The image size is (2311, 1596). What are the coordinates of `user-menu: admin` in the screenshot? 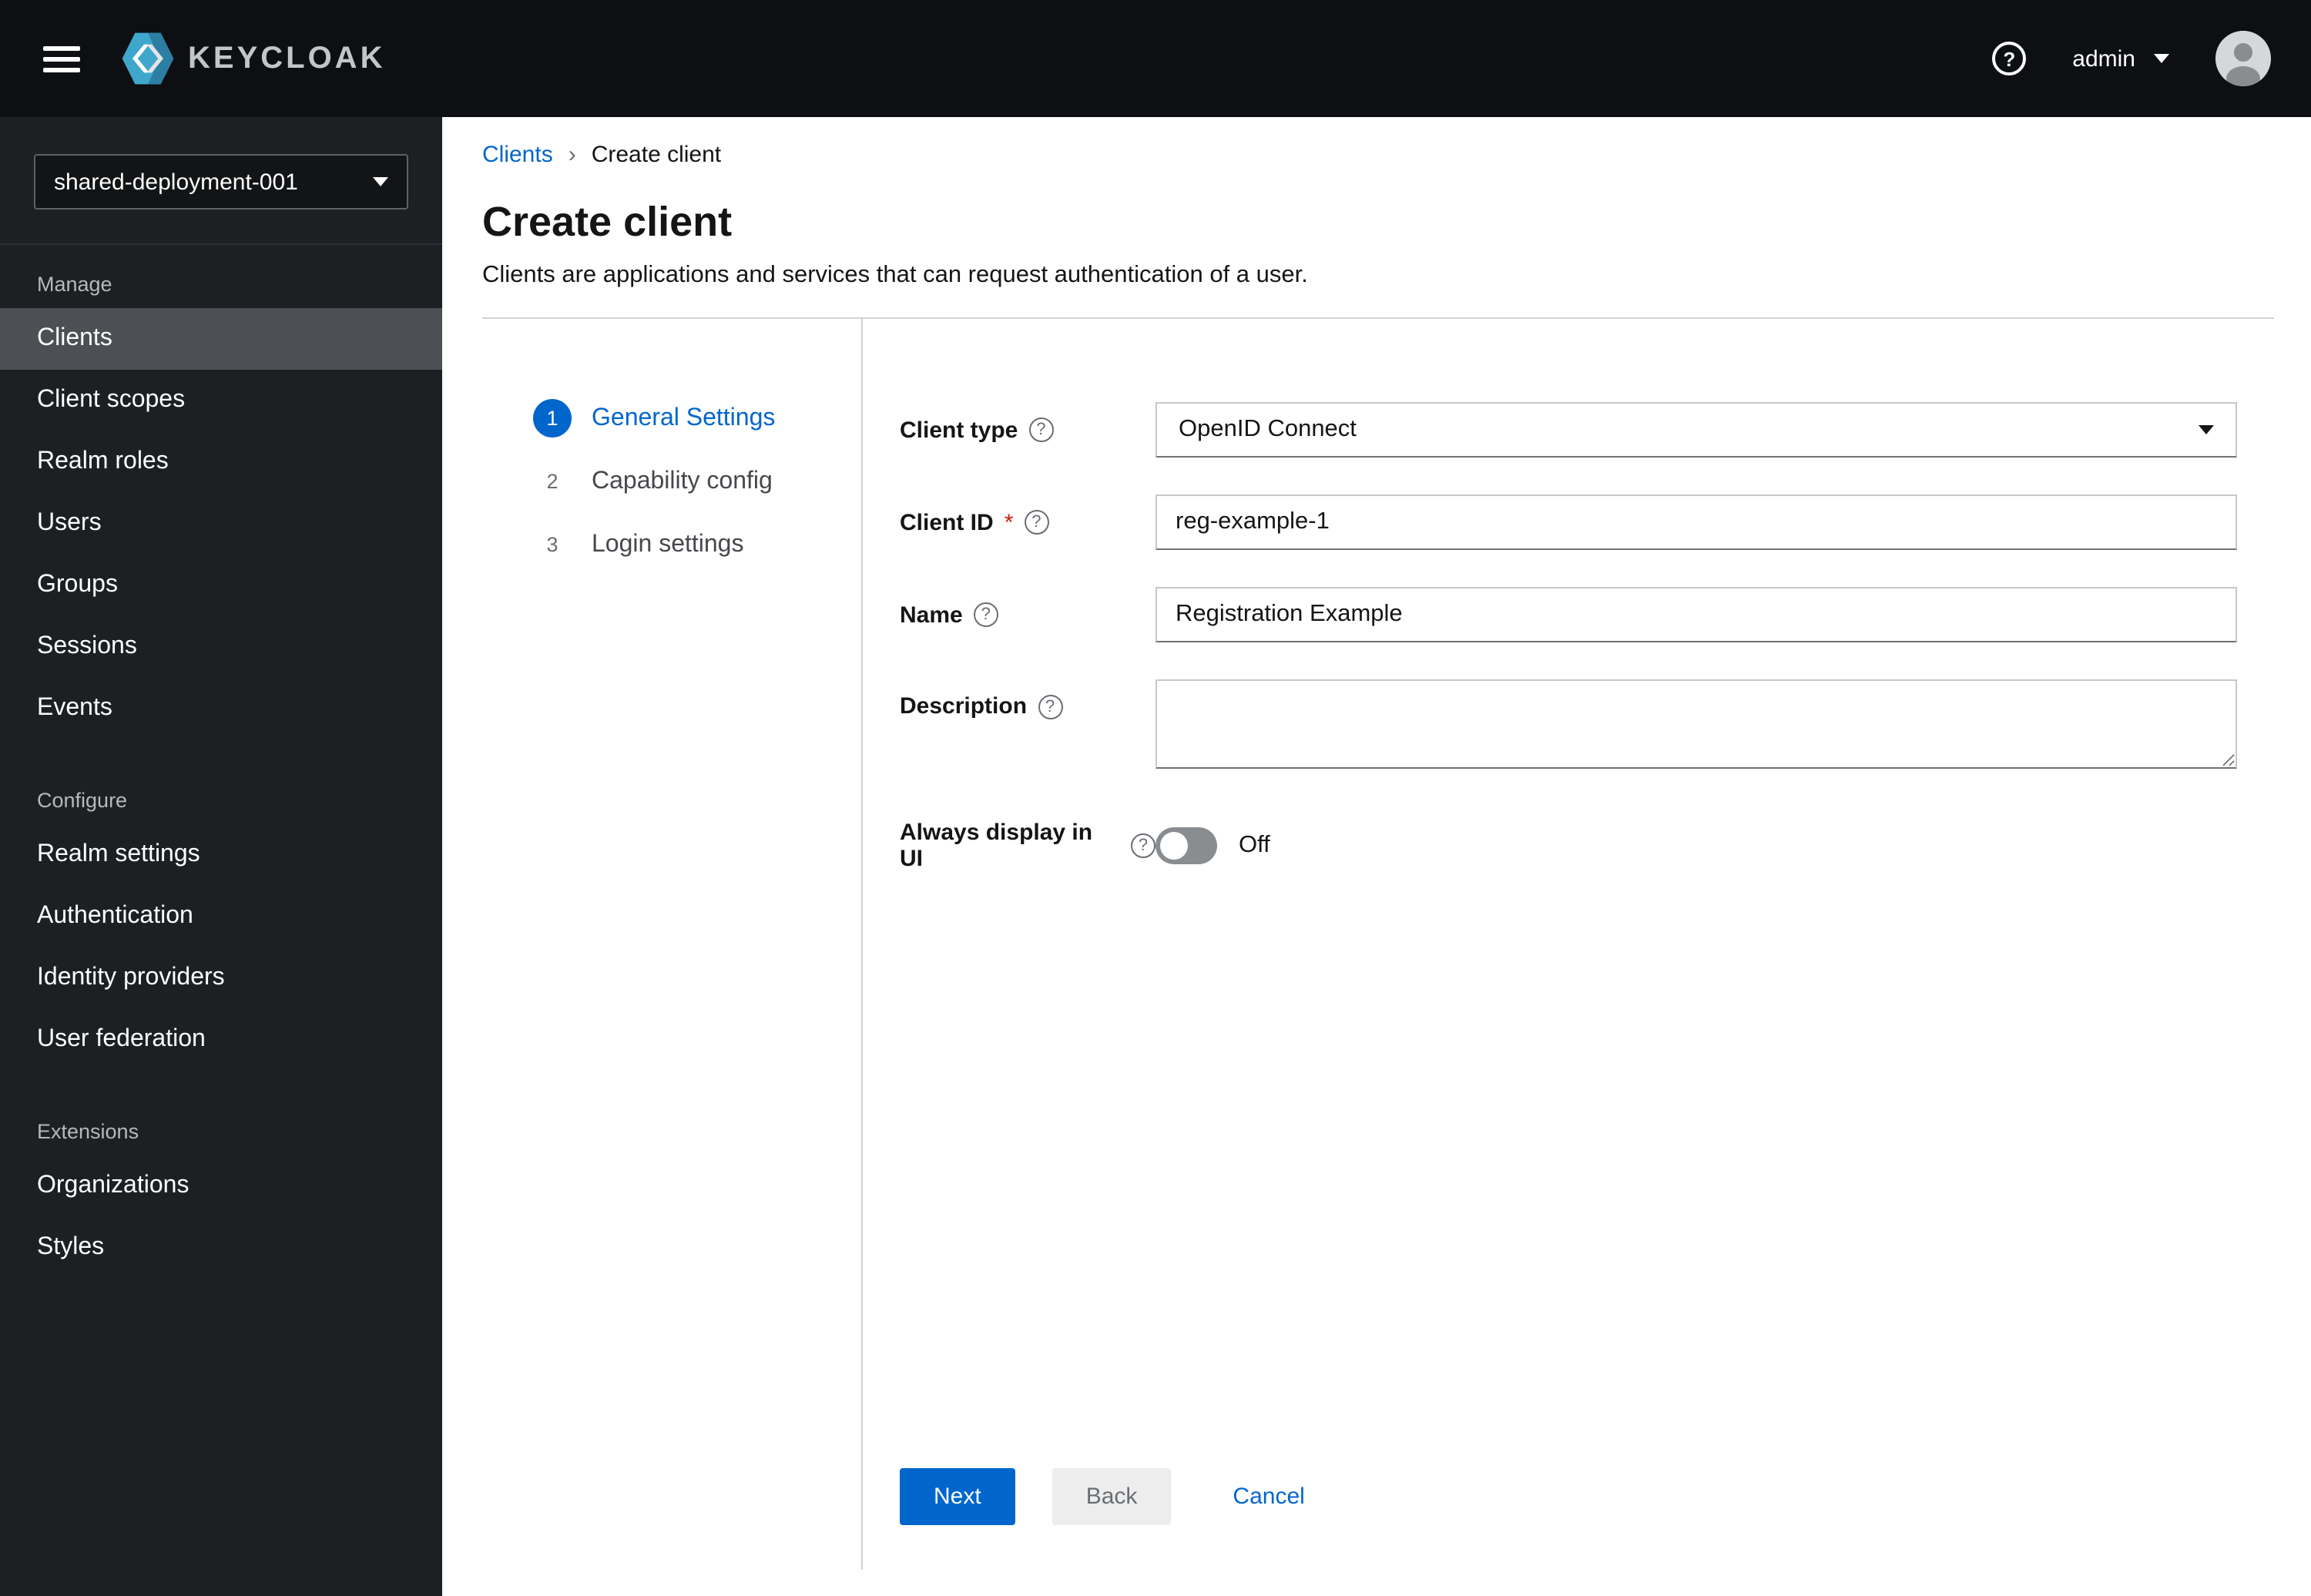 It's located at (2120, 58).